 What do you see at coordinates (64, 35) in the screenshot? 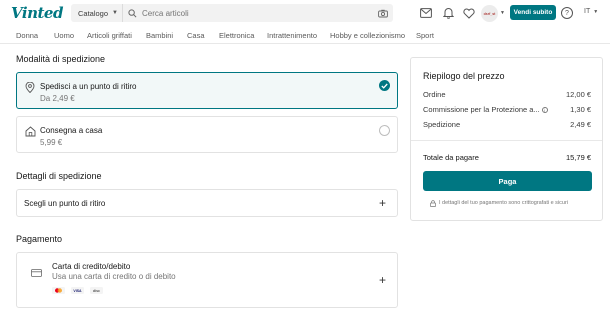
I see `category-uomo: Uomo` at bounding box center [64, 35].